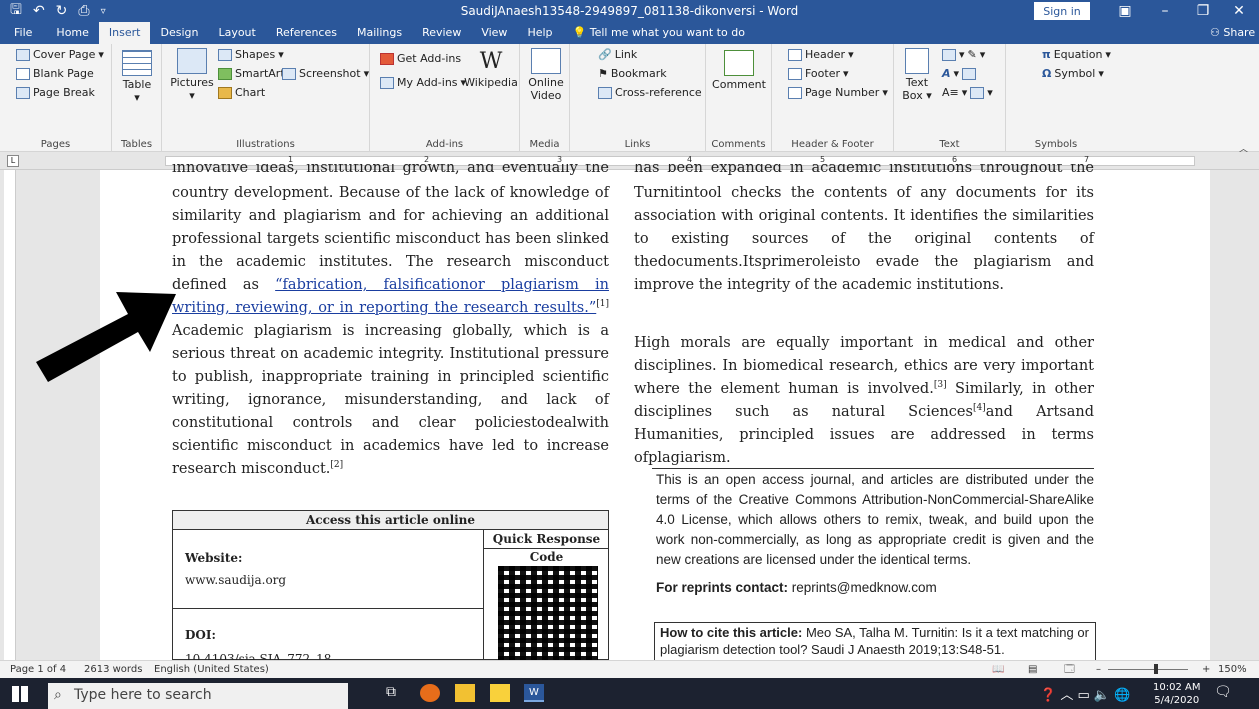 This screenshot has height=709, width=1259. What do you see at coordinates (494, 33) in the screenshot?
I see `tab-view: View` at bounding box center [494, 33].